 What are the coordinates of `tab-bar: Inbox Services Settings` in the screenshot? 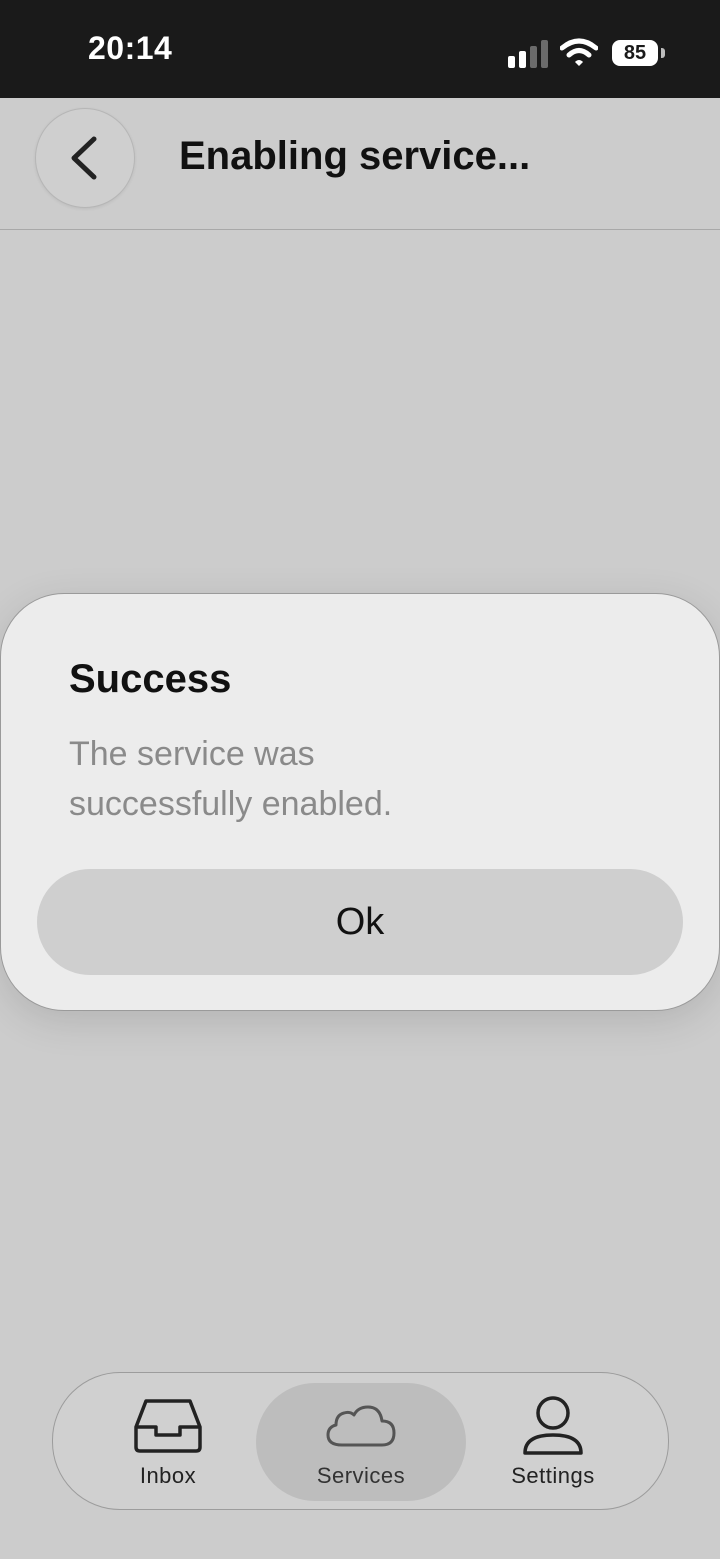 It's located at (360, 1441).